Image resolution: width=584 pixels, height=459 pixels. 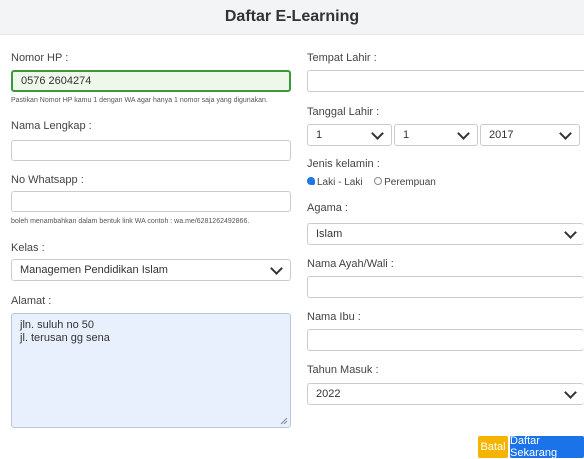 I want to click on kelas-select: Managemen Pendidikan Islam, so click(x=151, y=270).